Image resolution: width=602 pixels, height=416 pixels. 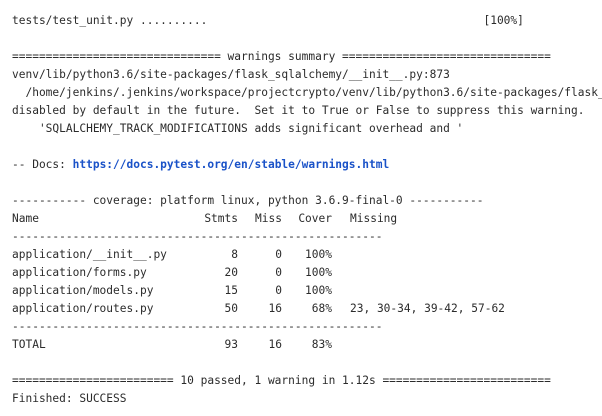 I want to click on column-missing: Missing, so click(x=374, y=218).